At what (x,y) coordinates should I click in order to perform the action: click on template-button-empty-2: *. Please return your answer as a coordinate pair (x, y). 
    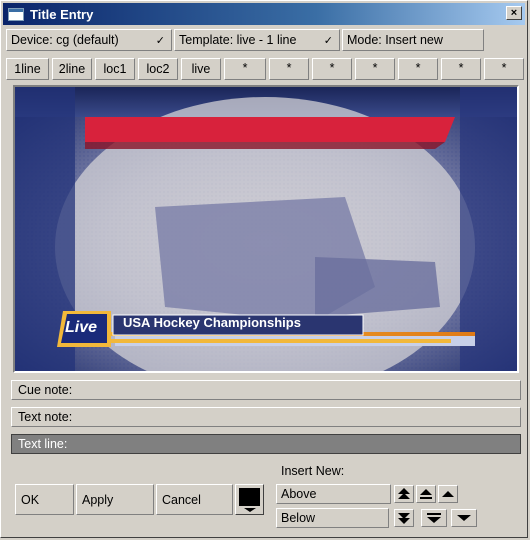
    Looking at the image, I should click on (289, 69).